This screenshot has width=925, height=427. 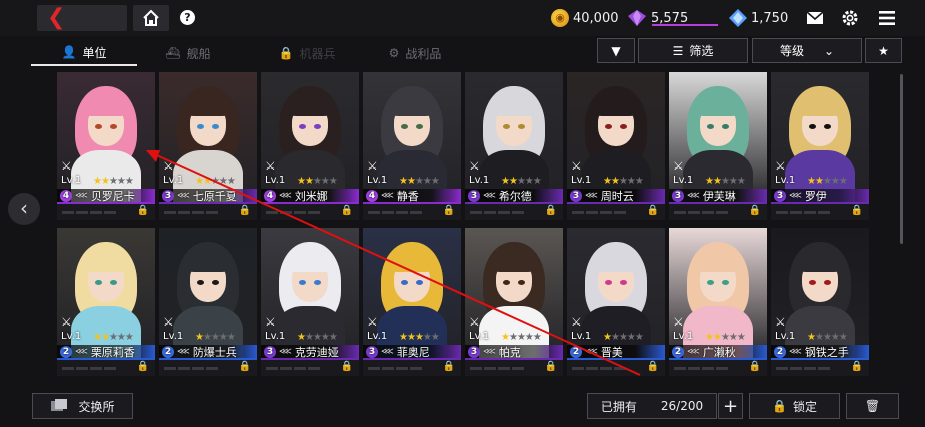 What do you see at coordinates (804, 406) in the screenshot?
I see `lock-label: 锁定` at bounding box center [804, 406].